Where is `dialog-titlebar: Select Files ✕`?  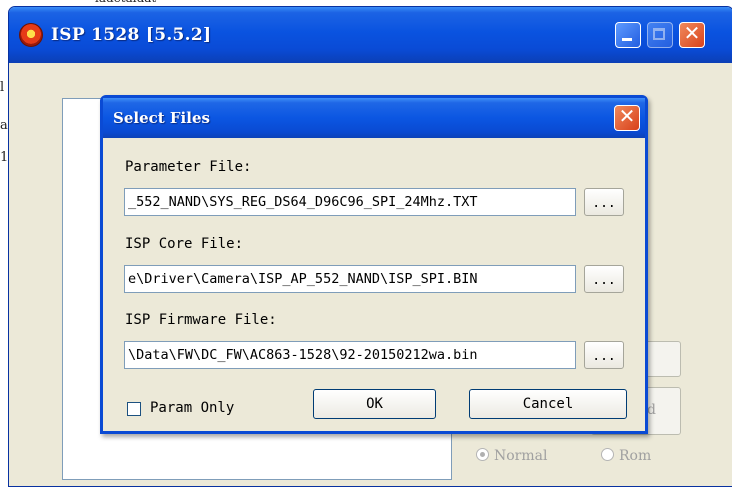 dialog-titlebar: Select Files ✕ is located at coordinates (374, 118).